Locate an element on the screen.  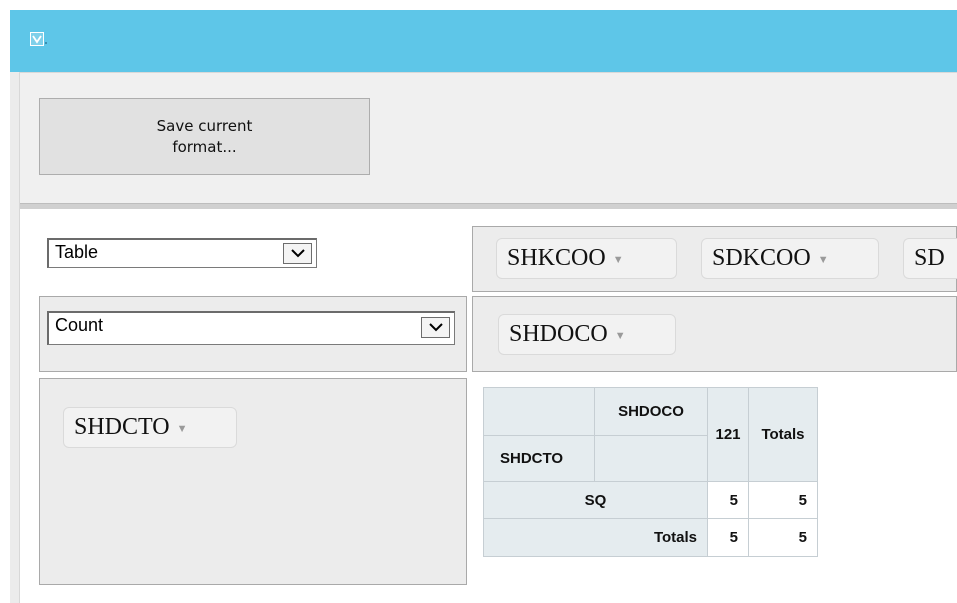
column-field-sd: SD is located at coordinates (930, 258).